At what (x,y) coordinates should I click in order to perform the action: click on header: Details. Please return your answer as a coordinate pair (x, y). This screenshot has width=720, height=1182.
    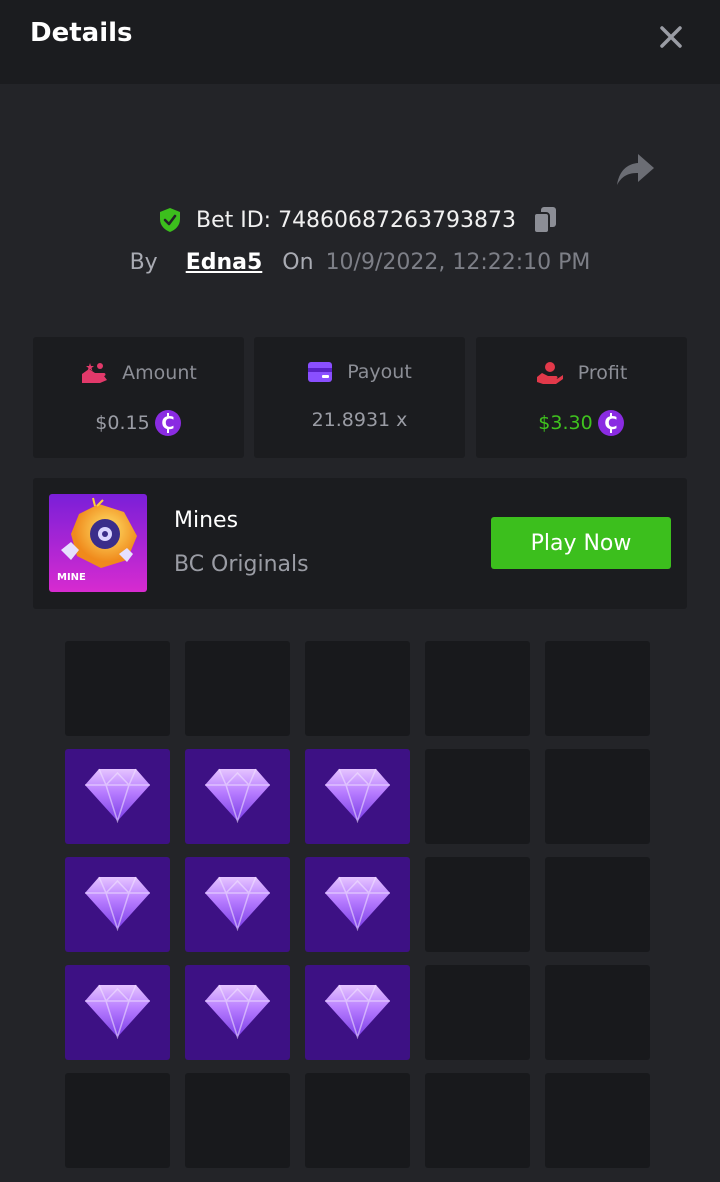
    Looking at the image, I should click on (360, 42).